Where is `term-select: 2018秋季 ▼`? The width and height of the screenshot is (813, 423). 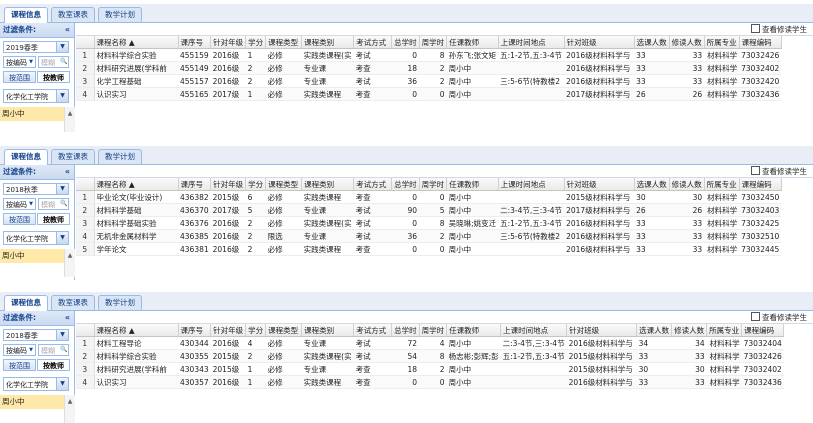 term-select: 2018秋季 ▼ is located at coordinates (36, 189).